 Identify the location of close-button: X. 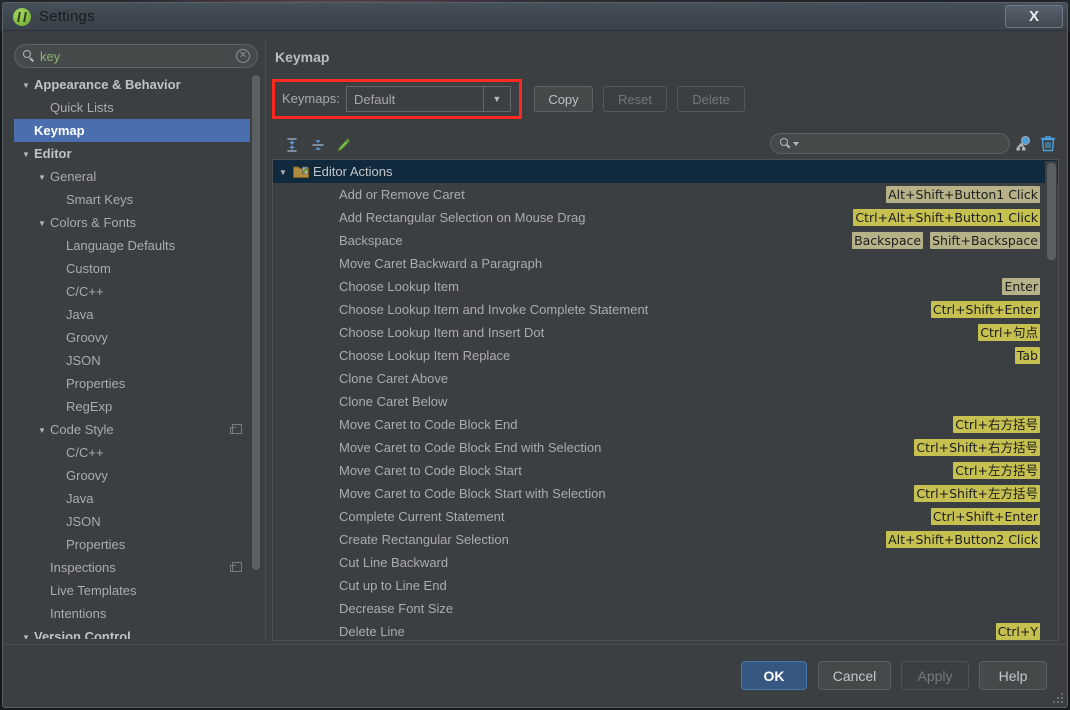
(1034, 16).